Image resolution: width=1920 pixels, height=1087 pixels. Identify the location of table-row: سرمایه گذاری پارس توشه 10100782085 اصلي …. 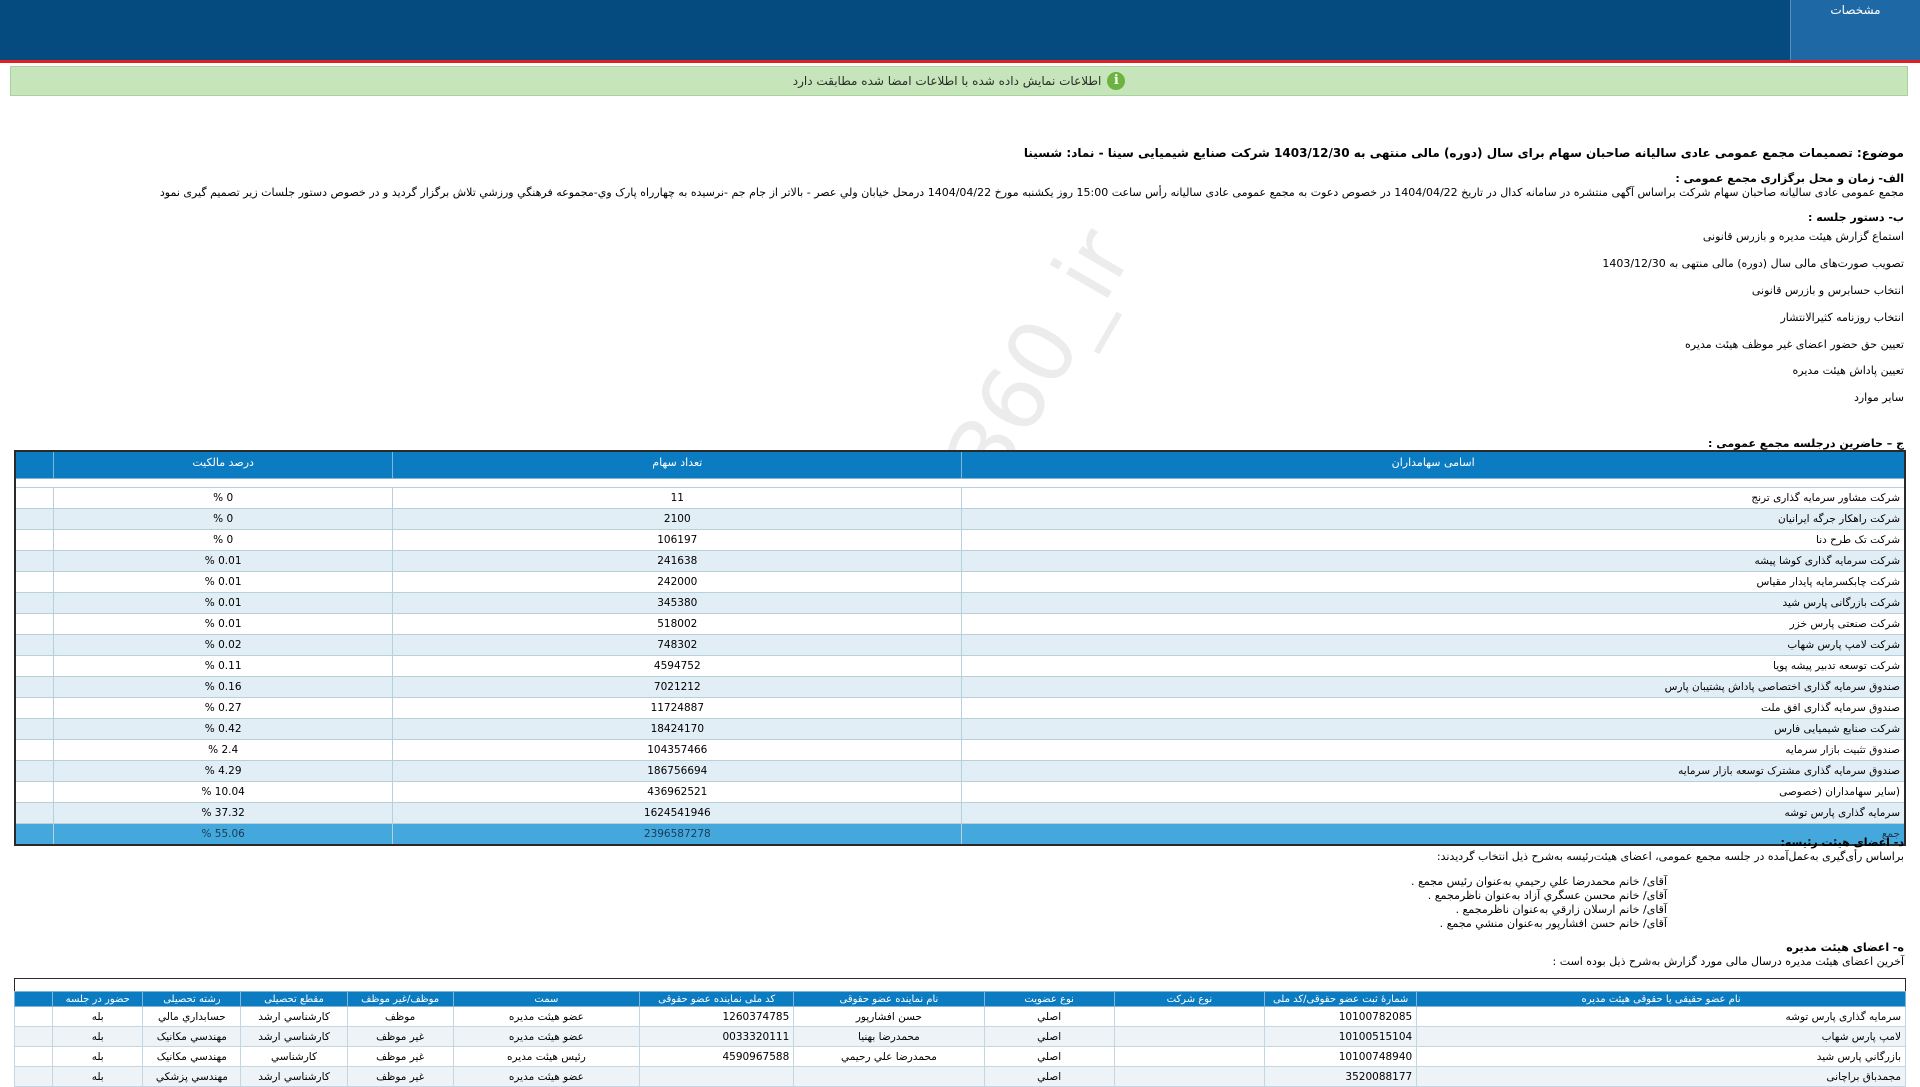
(959, 1016).